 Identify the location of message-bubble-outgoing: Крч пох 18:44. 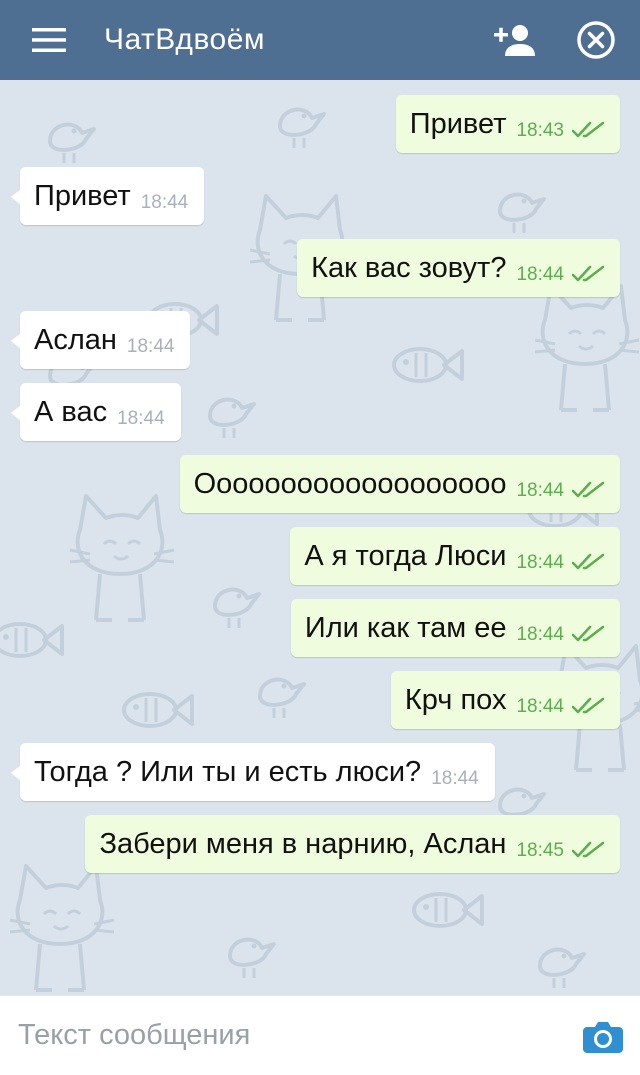
(505, 700).